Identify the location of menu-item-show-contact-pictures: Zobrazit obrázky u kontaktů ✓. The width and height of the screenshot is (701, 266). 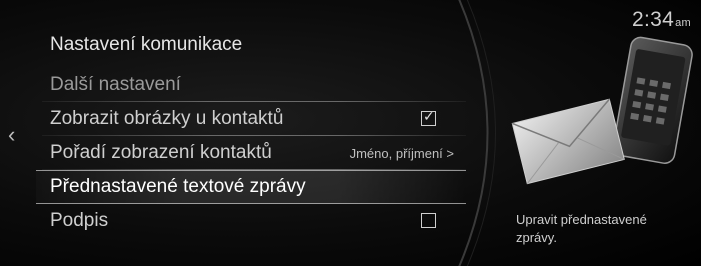
(251, 119).